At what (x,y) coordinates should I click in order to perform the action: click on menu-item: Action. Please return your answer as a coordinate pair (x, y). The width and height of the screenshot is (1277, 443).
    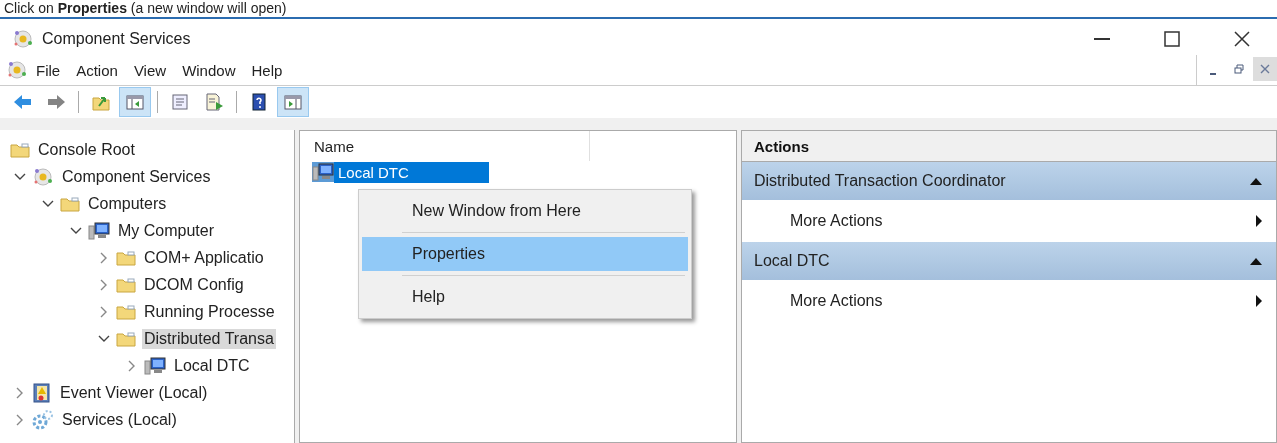
    Looking at the image, I should click on (97, 70).